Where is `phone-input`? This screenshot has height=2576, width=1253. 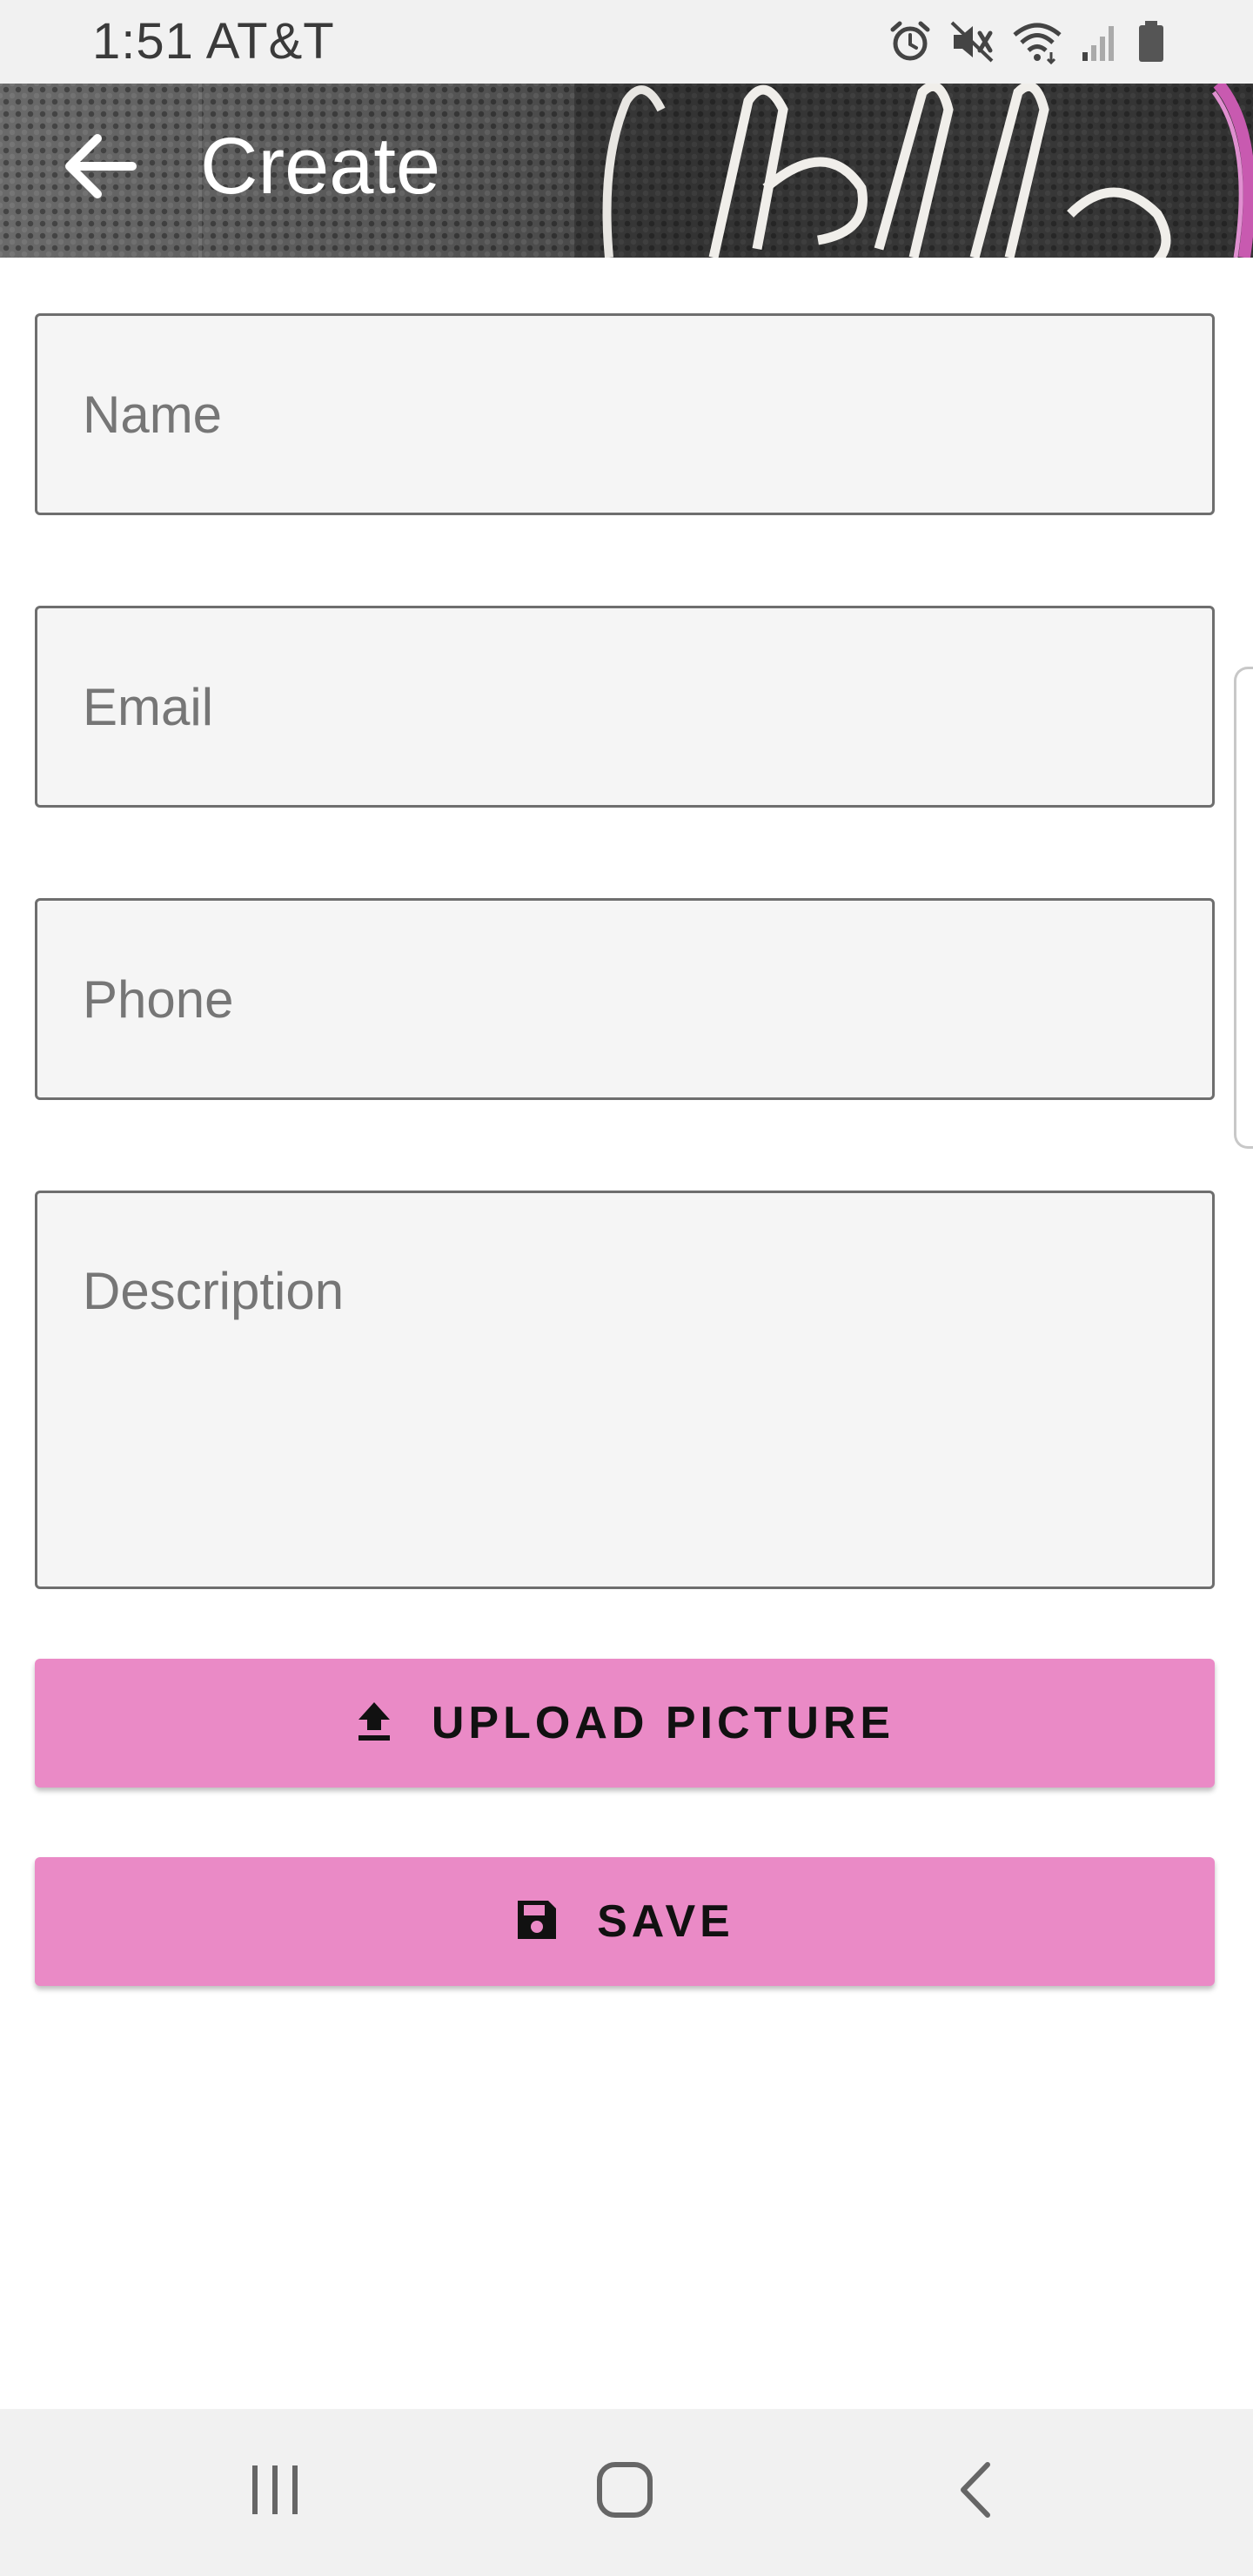
phone-input is located at coordinates (624, 999).